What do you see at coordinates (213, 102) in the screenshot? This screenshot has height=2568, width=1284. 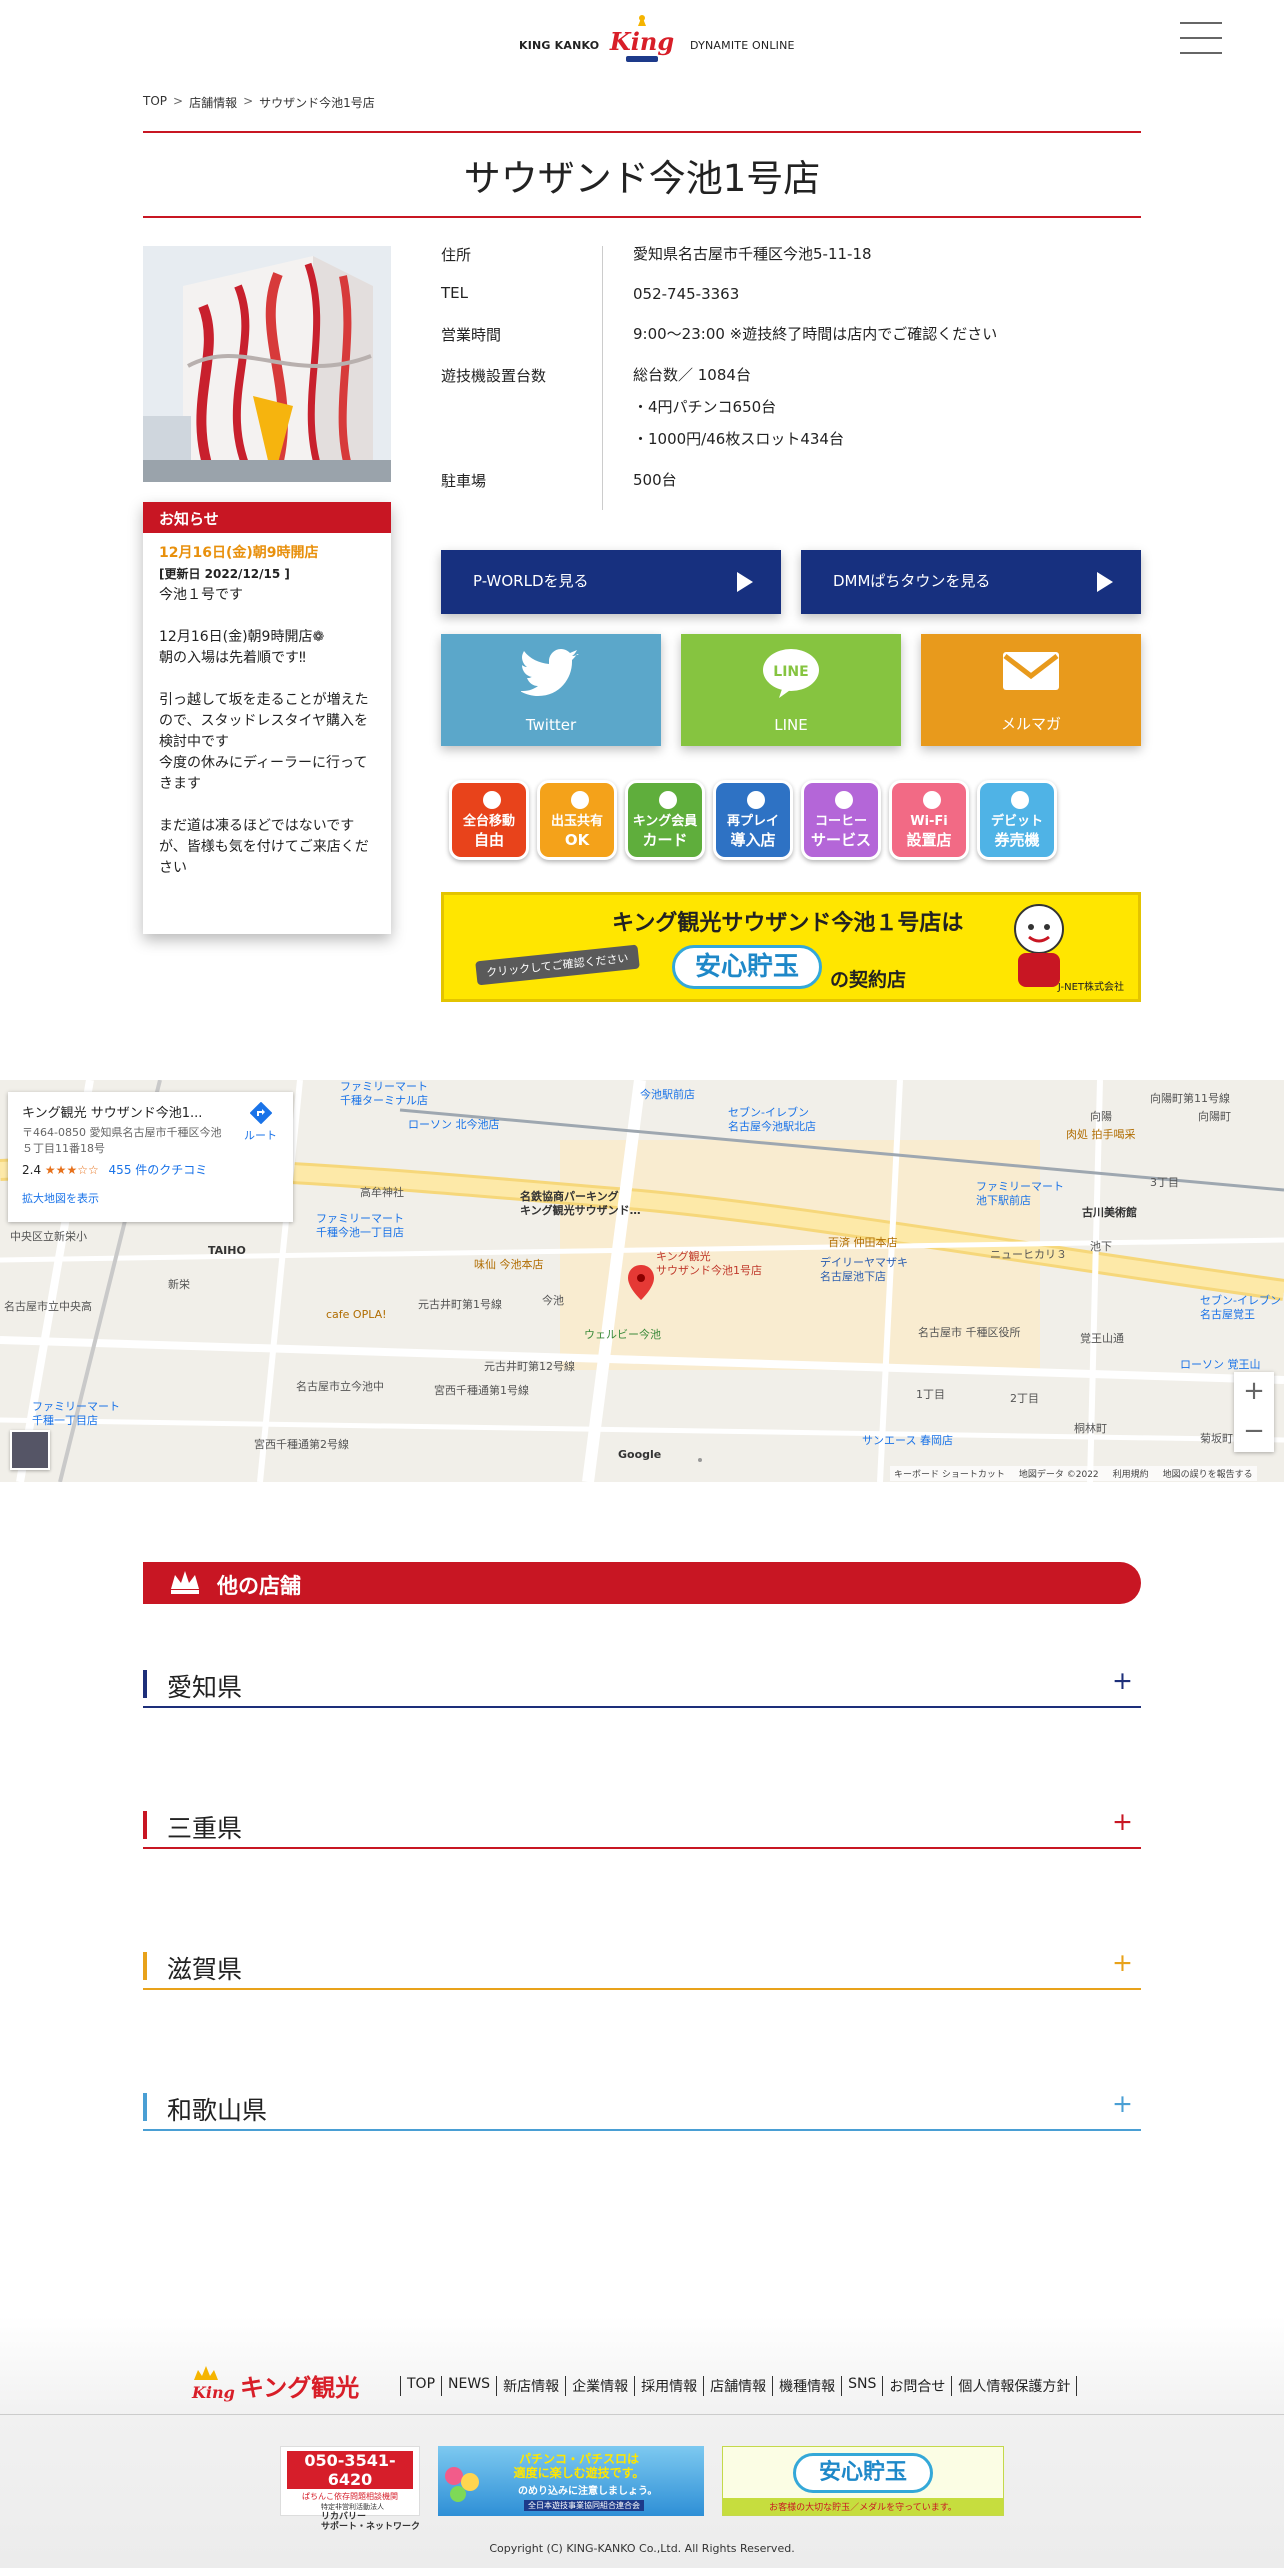 I see `breadcrumb-stores-link: 店舗情報` at bounding box center [213, 102].